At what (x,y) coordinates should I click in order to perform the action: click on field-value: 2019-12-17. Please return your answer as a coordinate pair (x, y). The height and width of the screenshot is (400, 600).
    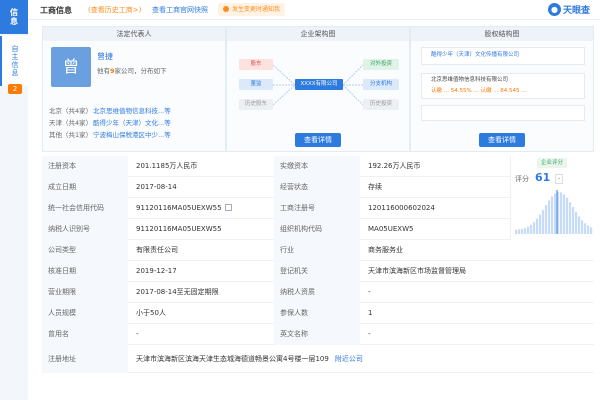
    Looking at the image, I should click on (156, 271).